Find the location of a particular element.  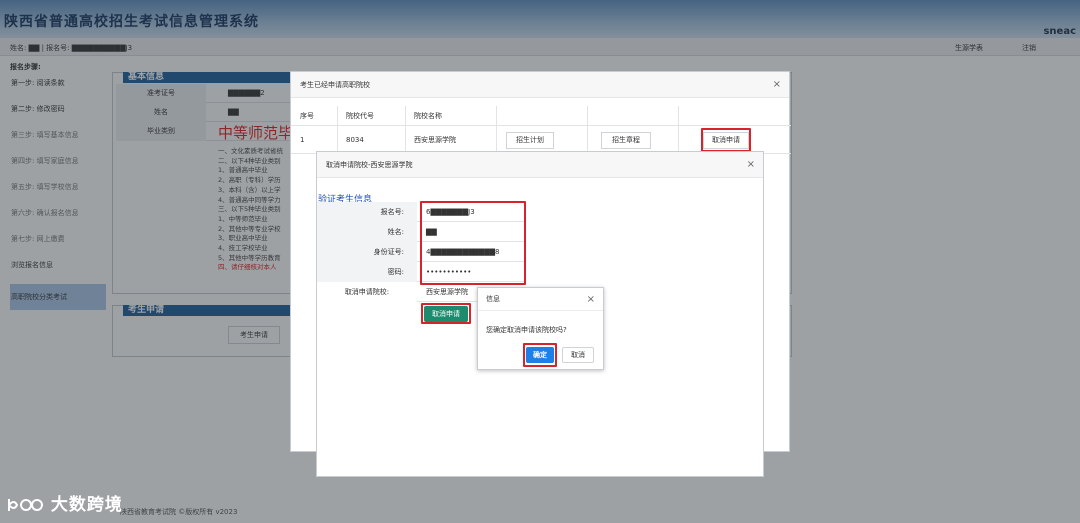

watermark-text: 大数跨境 is located at coordinates (86, 505).